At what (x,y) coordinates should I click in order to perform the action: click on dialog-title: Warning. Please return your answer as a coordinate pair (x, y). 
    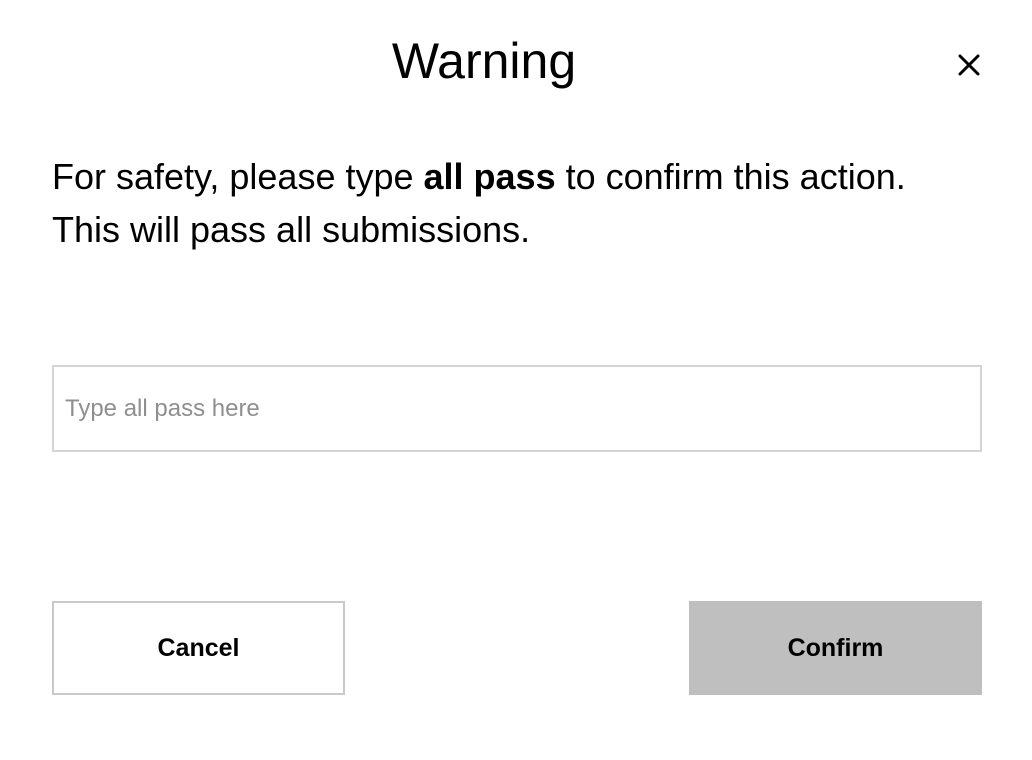
    Looking at the image, I should click on (484, 61).